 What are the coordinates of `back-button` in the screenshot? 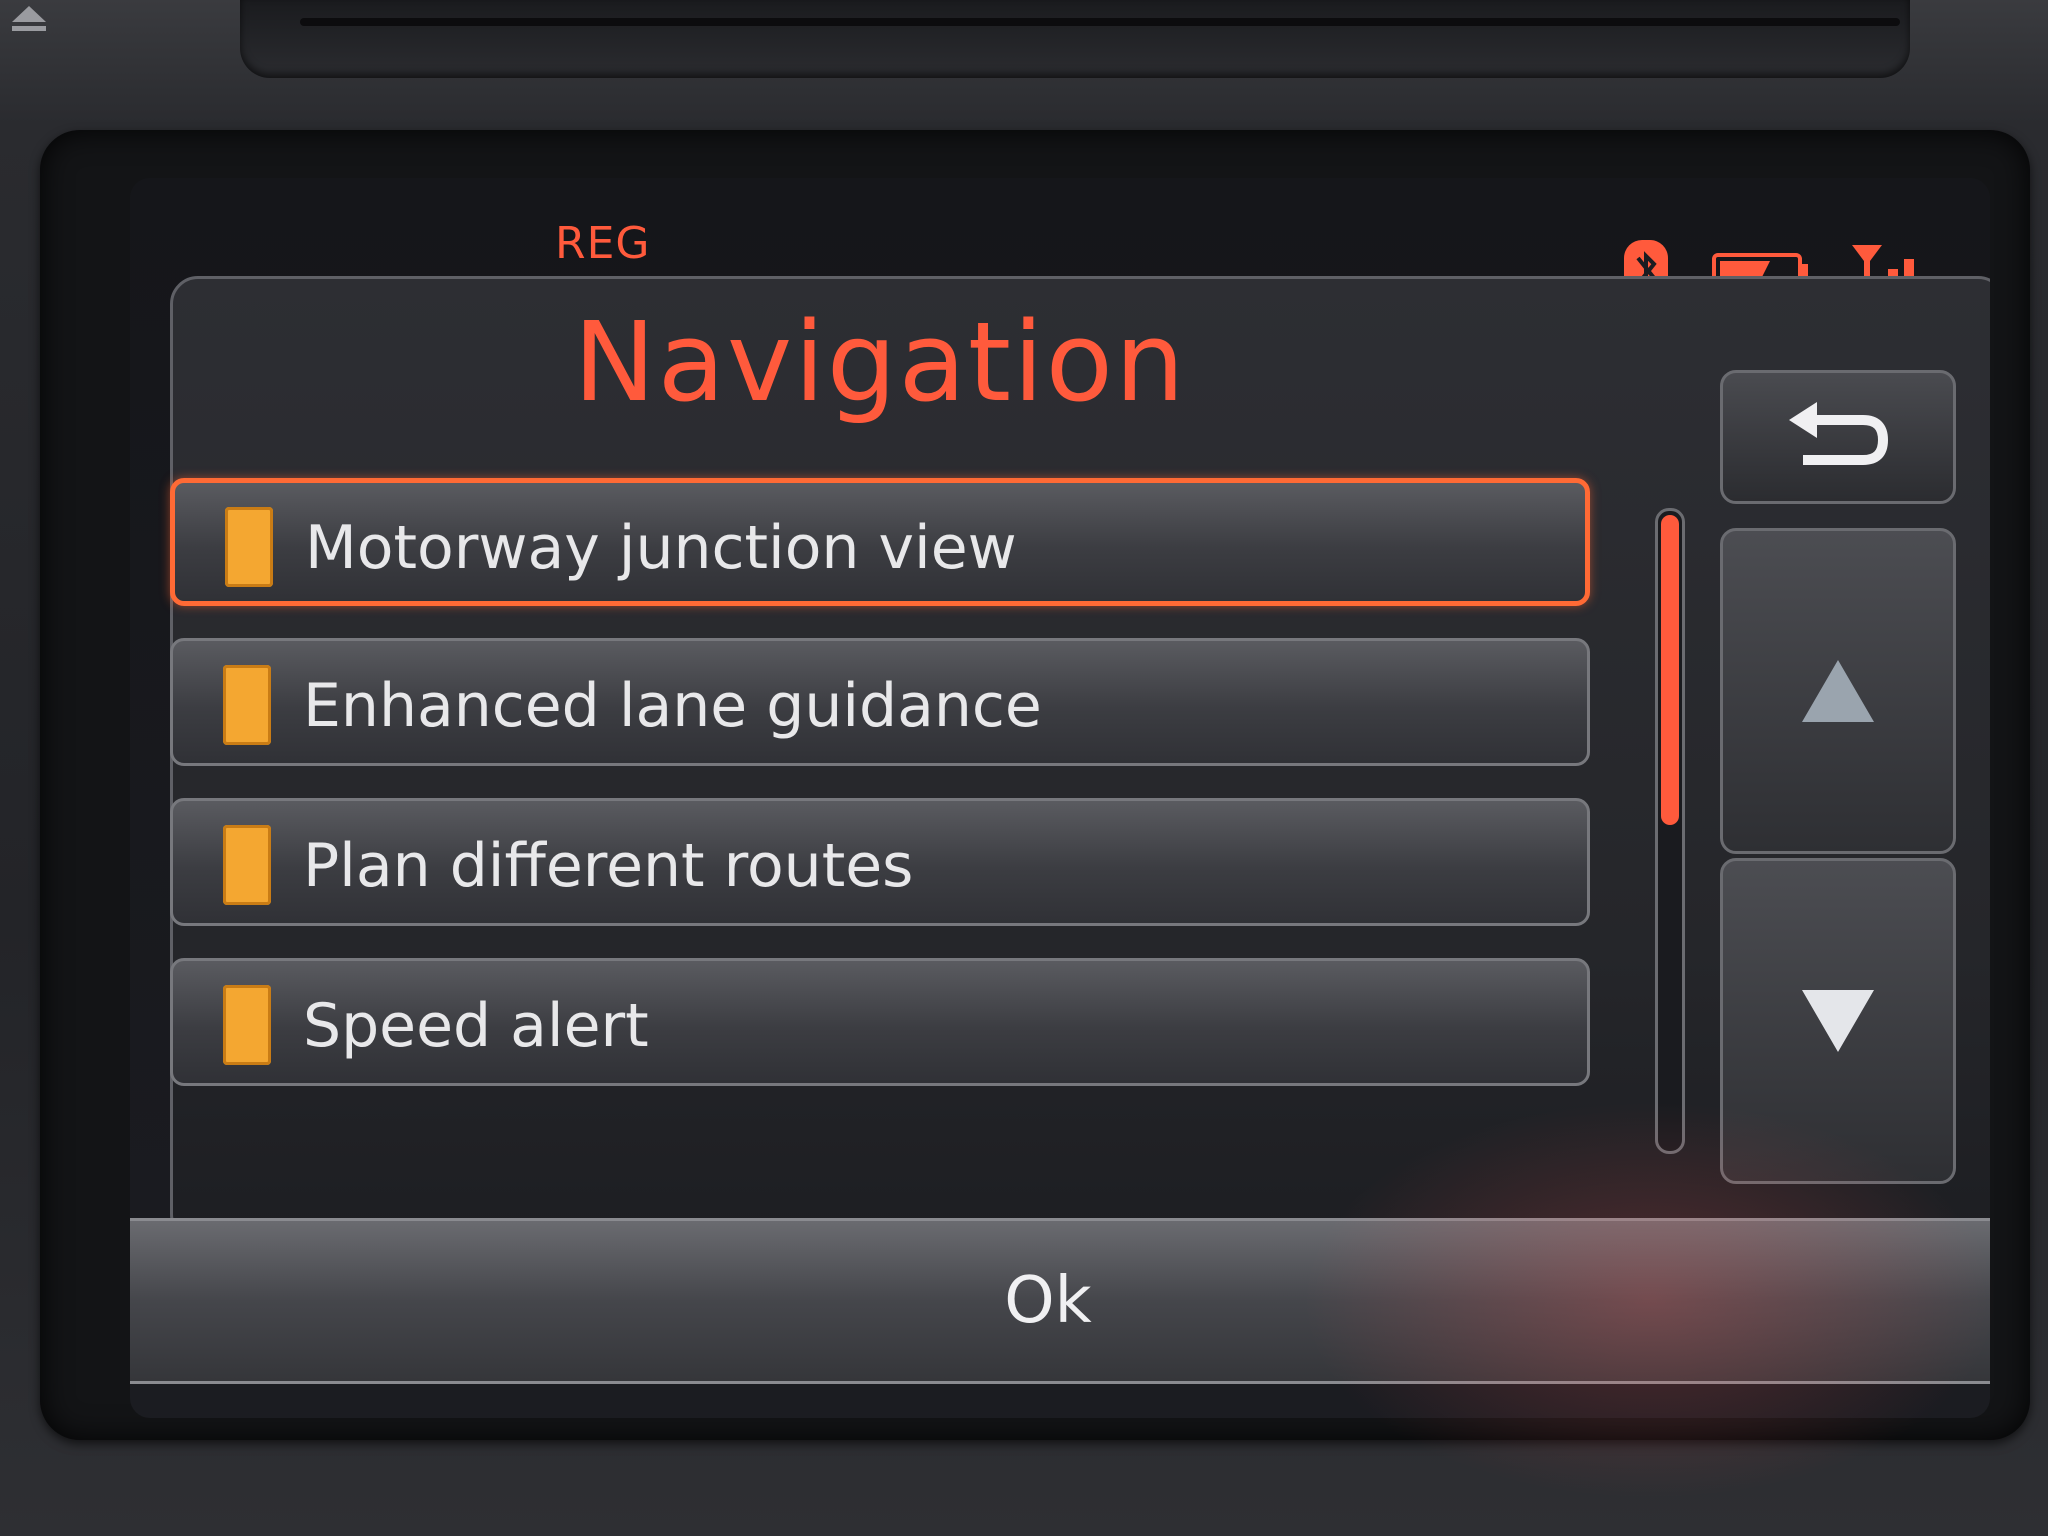 It's located at (1838, 437).